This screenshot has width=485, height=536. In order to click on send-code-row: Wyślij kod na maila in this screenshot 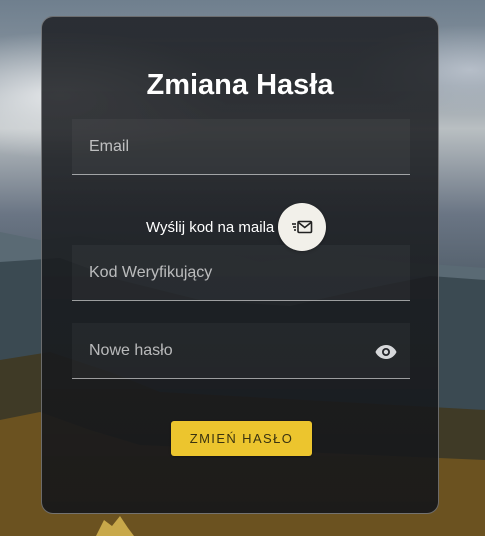, I will do `click(236, 227)`.